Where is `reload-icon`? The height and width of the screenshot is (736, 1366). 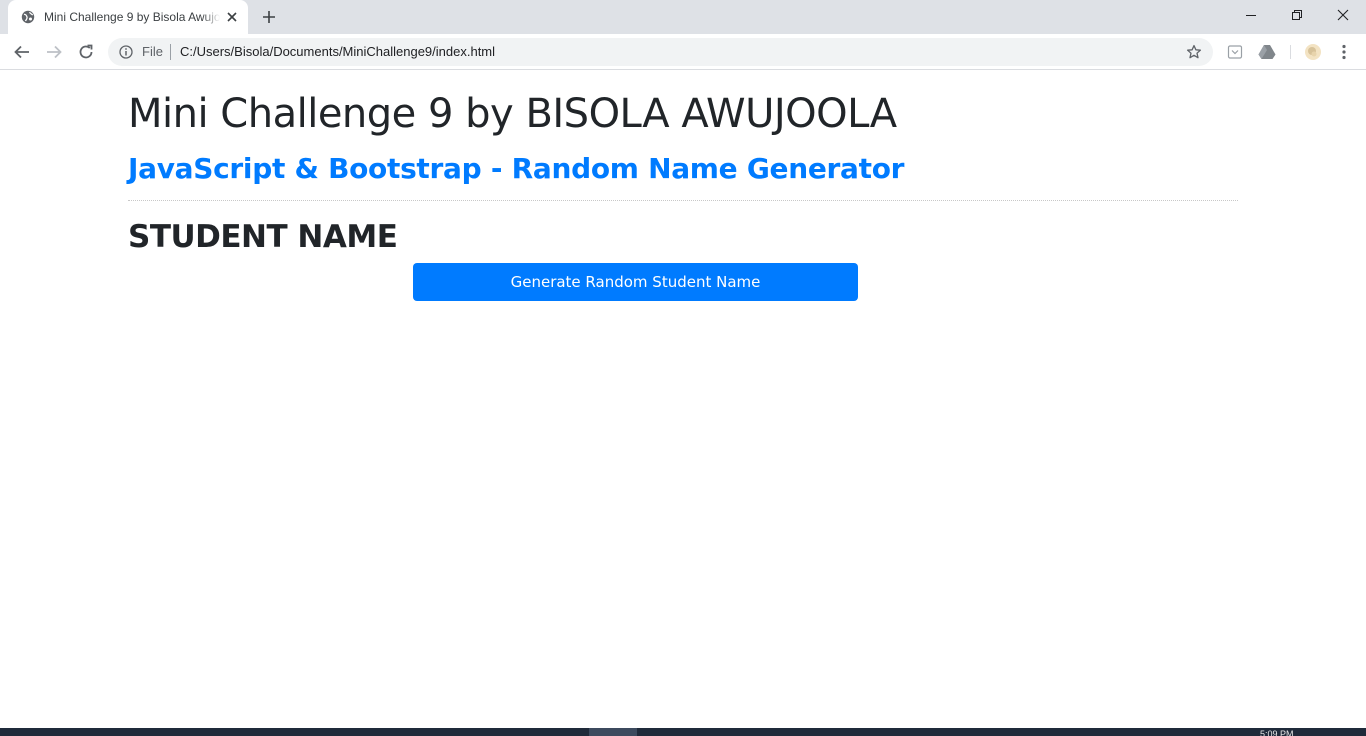
reload-icon is located at coordinates (86, 52).